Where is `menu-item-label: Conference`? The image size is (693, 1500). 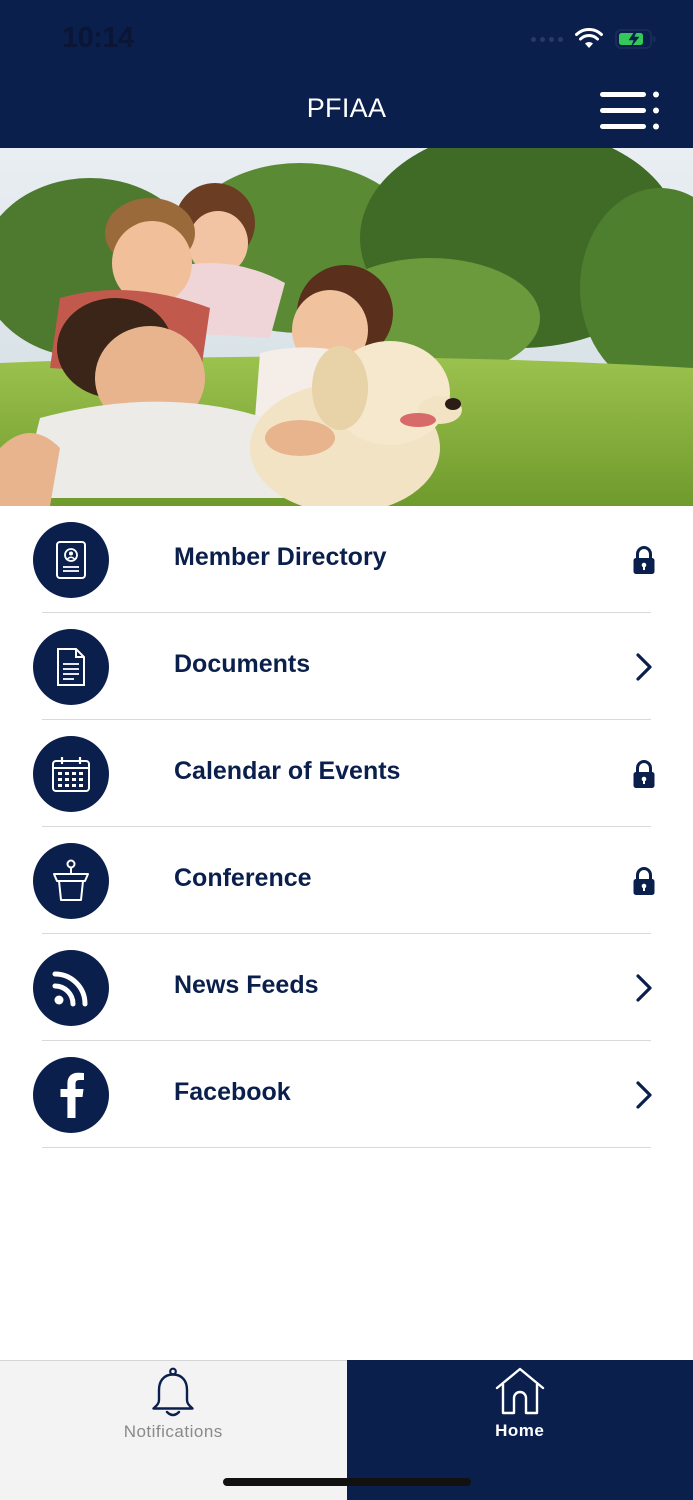
menu-item-label: Conference is located at coordinates (243, 878).